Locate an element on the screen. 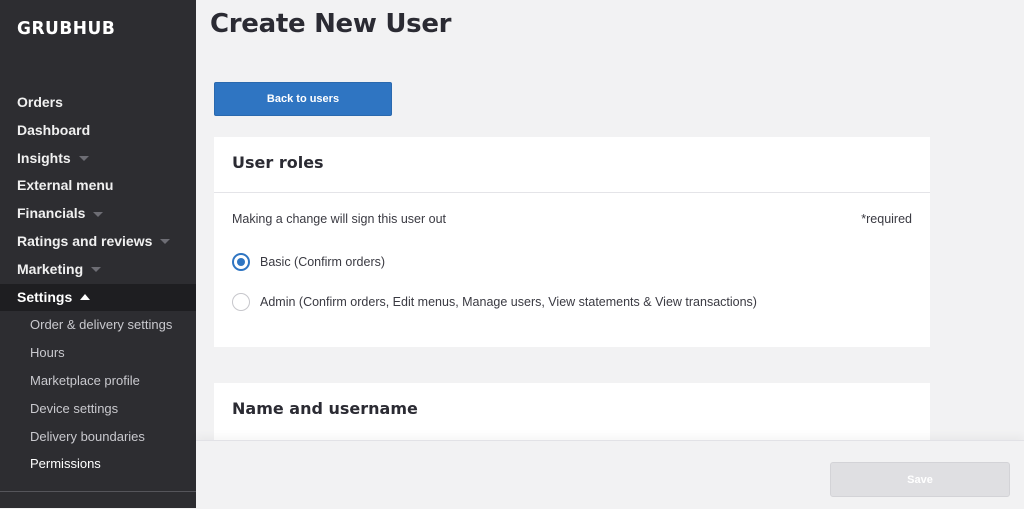  sidebar-divider is located at coordinates (98, 491).